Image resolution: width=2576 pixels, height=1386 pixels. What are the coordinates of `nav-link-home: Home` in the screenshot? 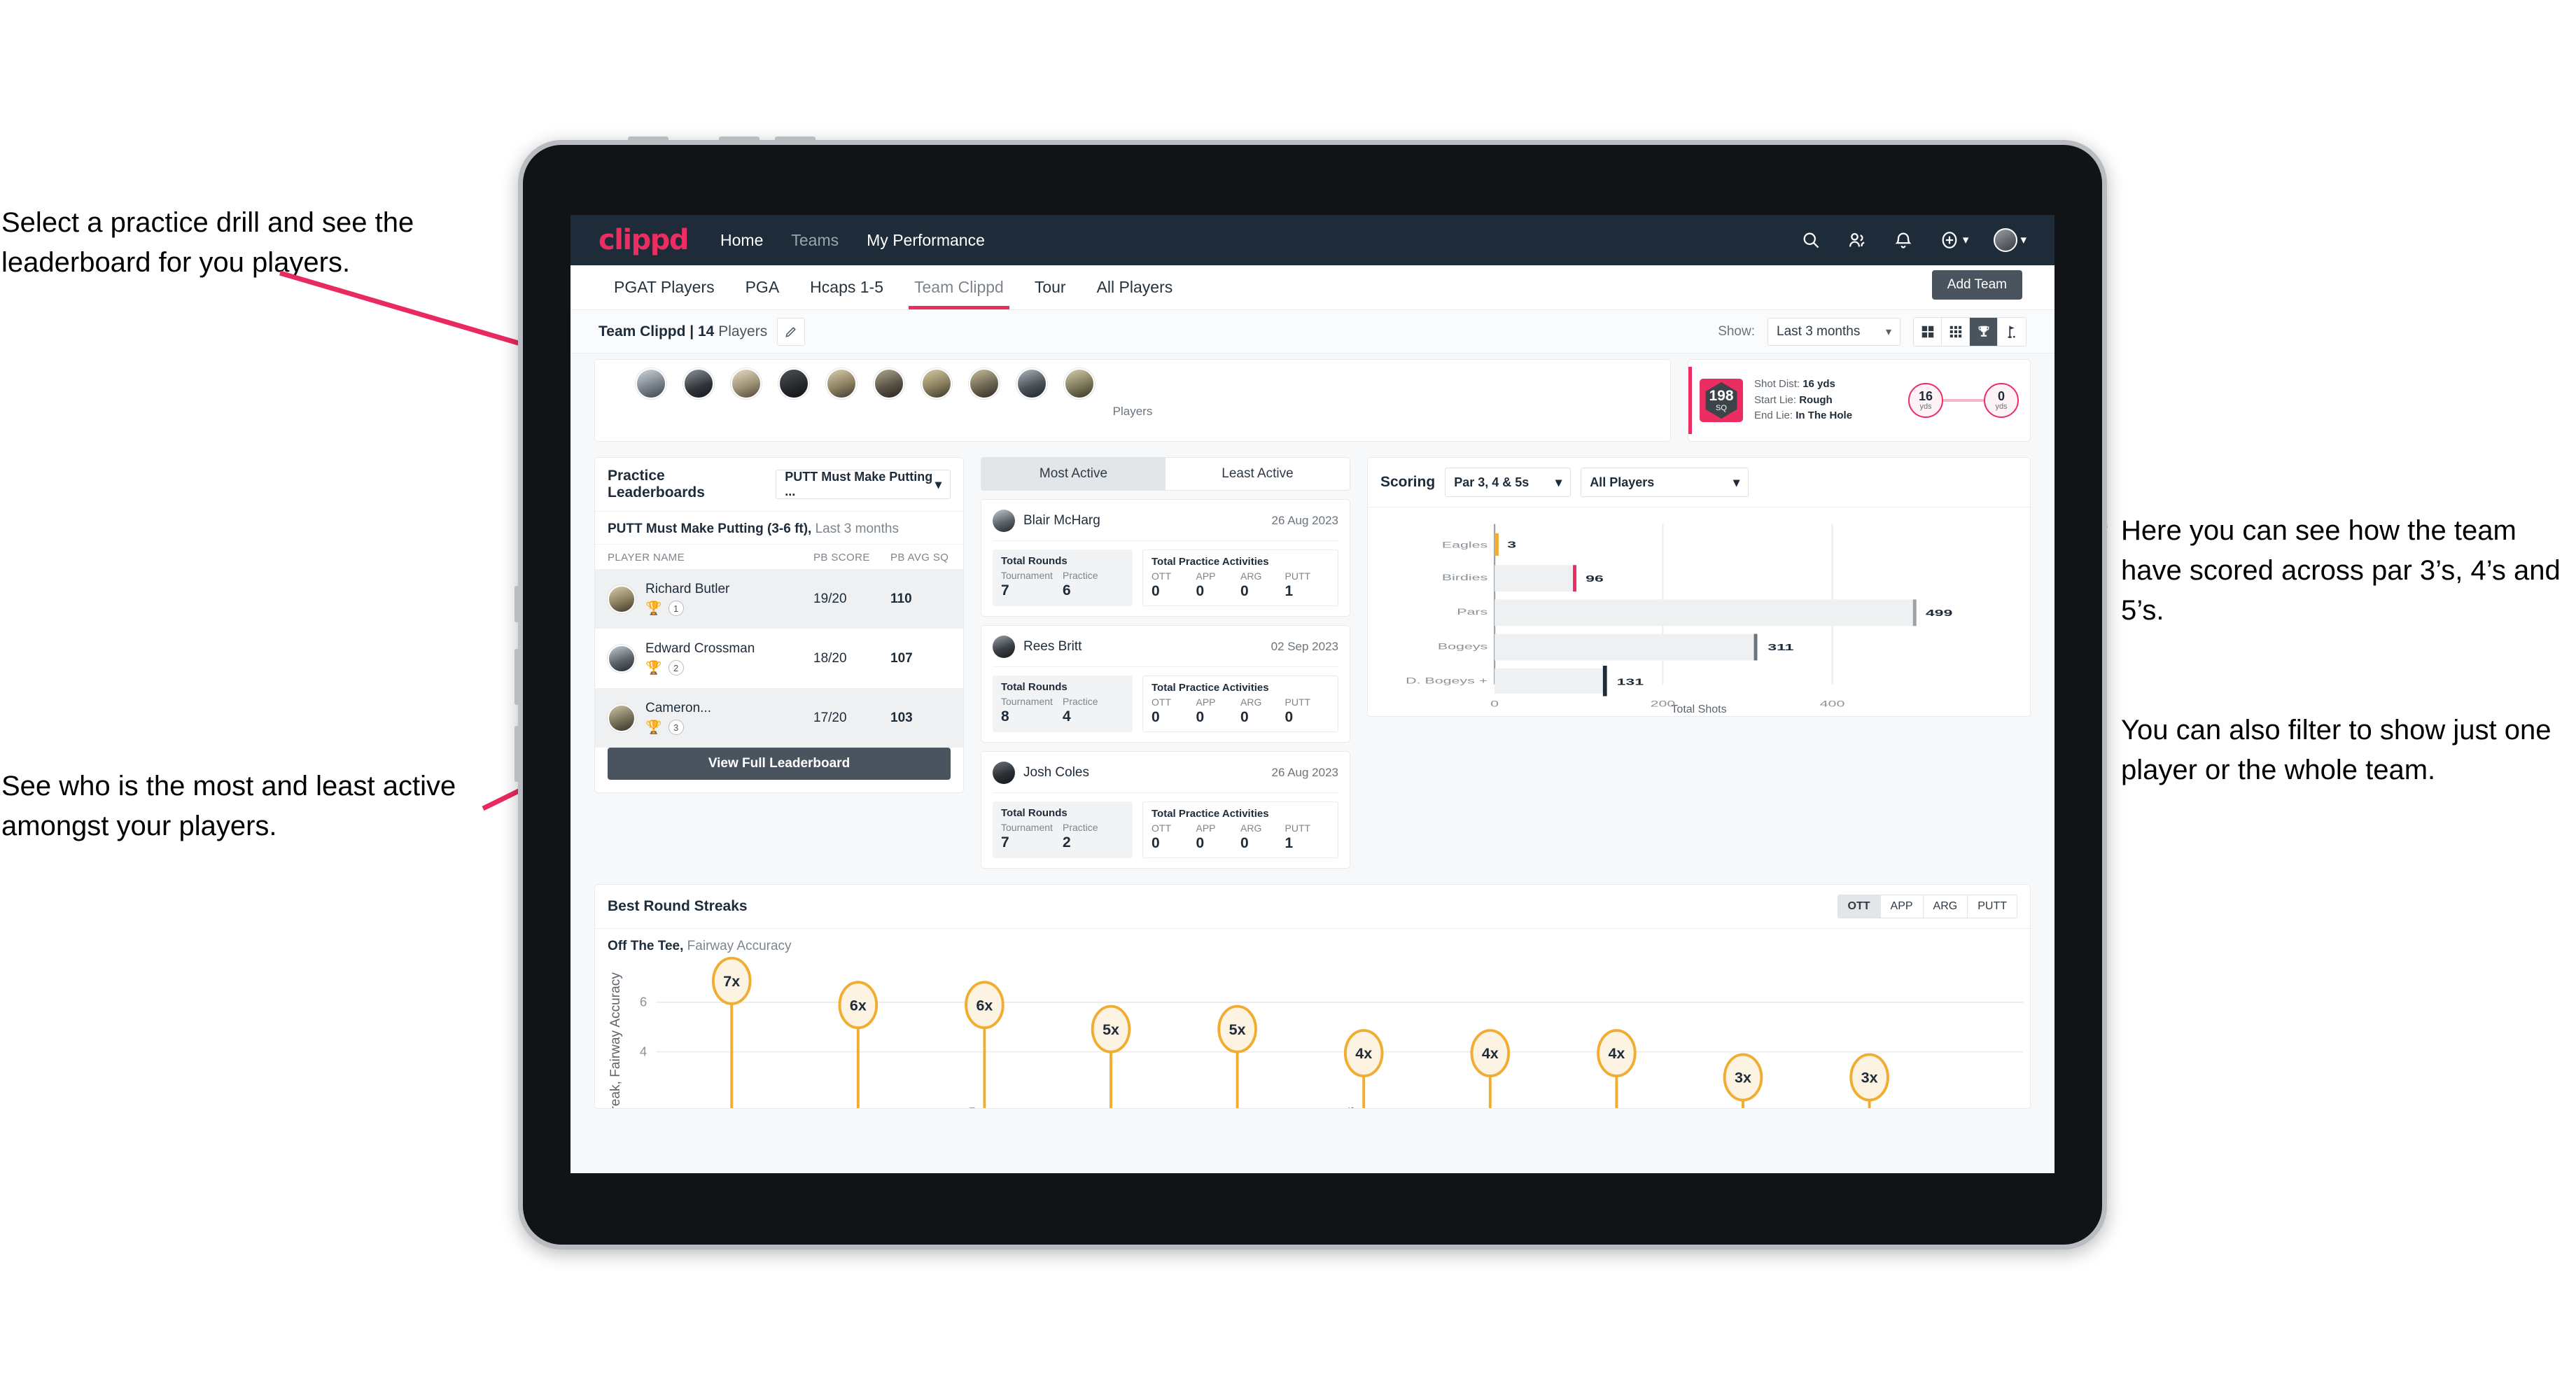 It's located at (741, 240).